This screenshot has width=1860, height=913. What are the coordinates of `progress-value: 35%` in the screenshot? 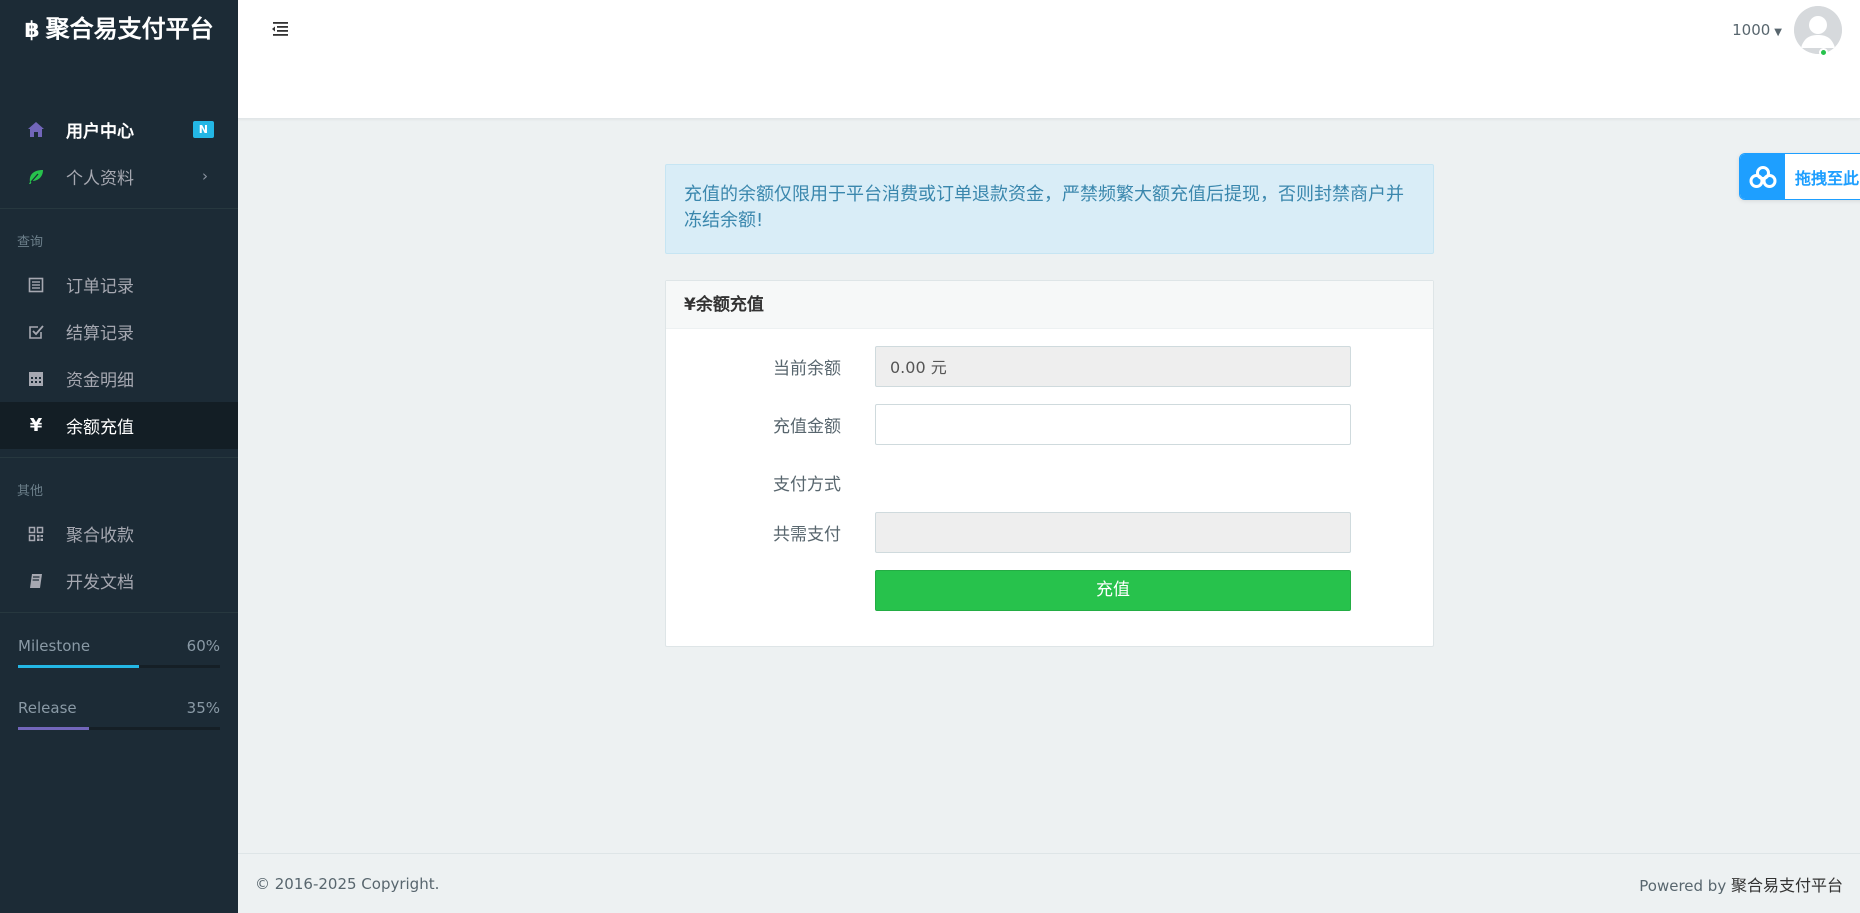 It's located at (203, 708).